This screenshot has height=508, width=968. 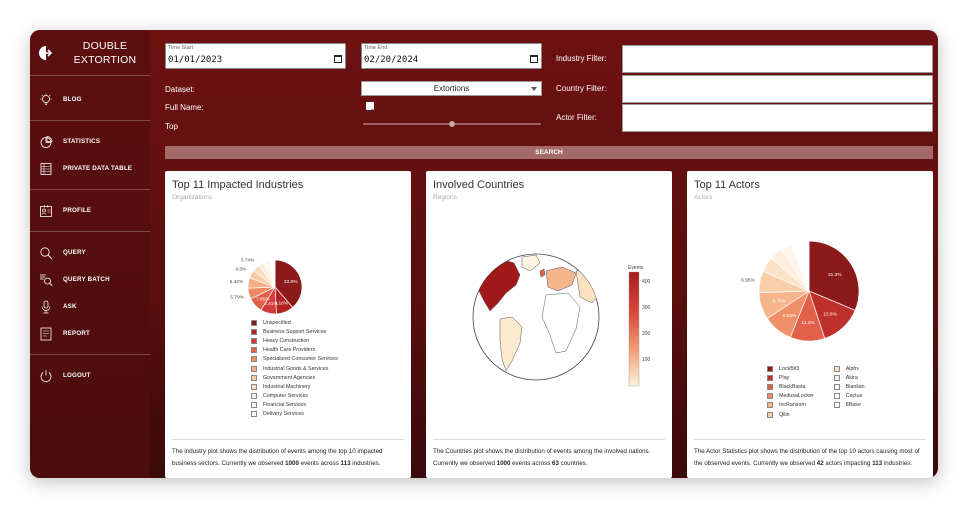 I want to click on pie-value-label: 9.64%, so click(x=790, y=316).